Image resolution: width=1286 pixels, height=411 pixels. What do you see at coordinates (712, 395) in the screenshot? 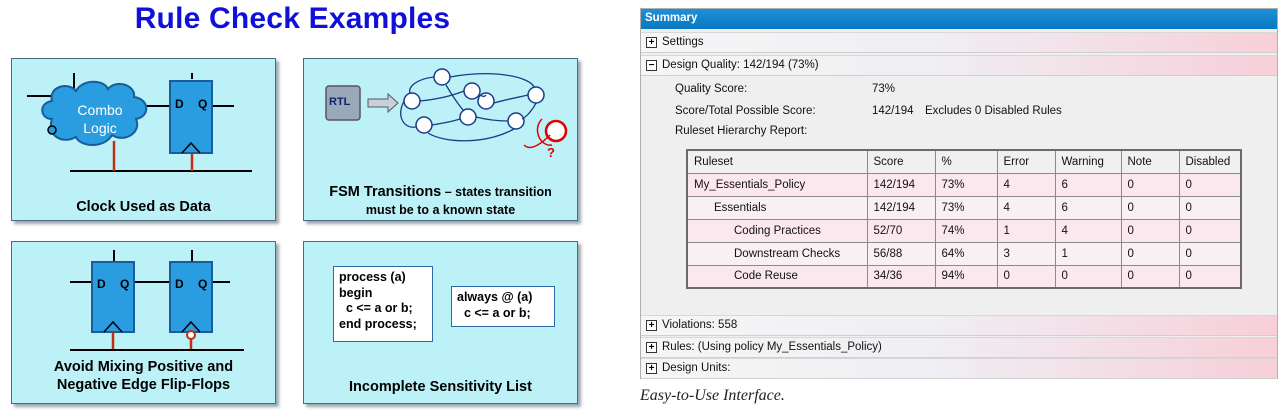
I see `figure-caption: Easy-to-Use Interface.` at bounding box center [712, 395].